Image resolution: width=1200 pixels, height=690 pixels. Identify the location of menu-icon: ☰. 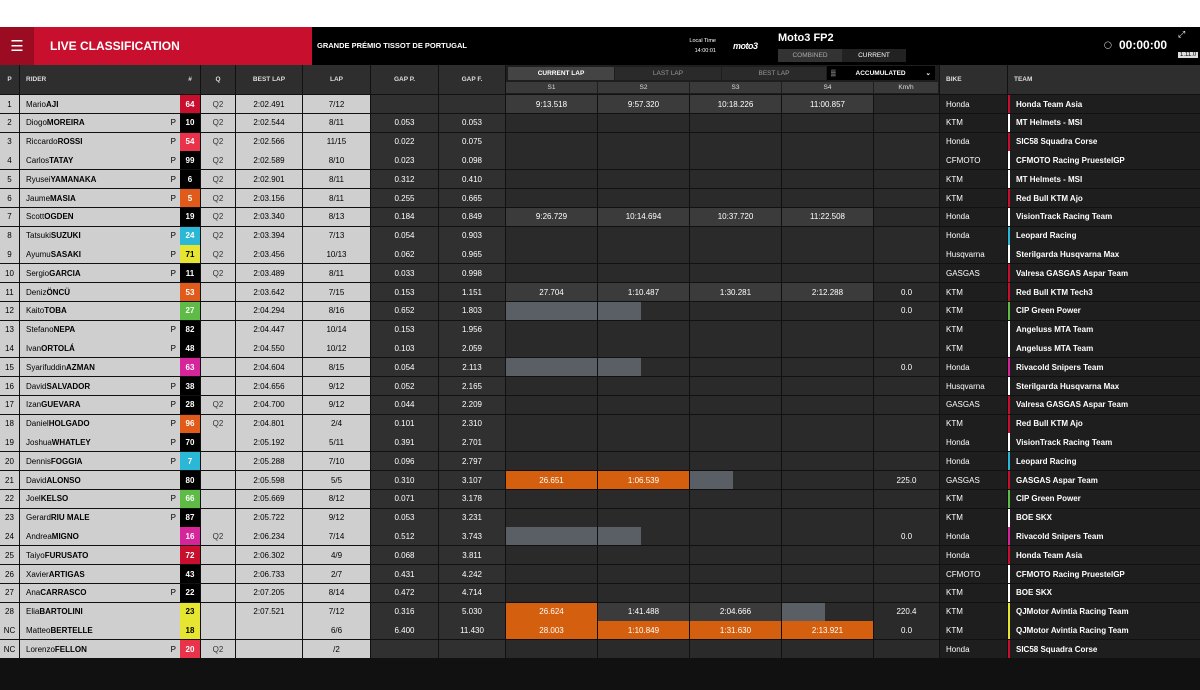
(17, 46).